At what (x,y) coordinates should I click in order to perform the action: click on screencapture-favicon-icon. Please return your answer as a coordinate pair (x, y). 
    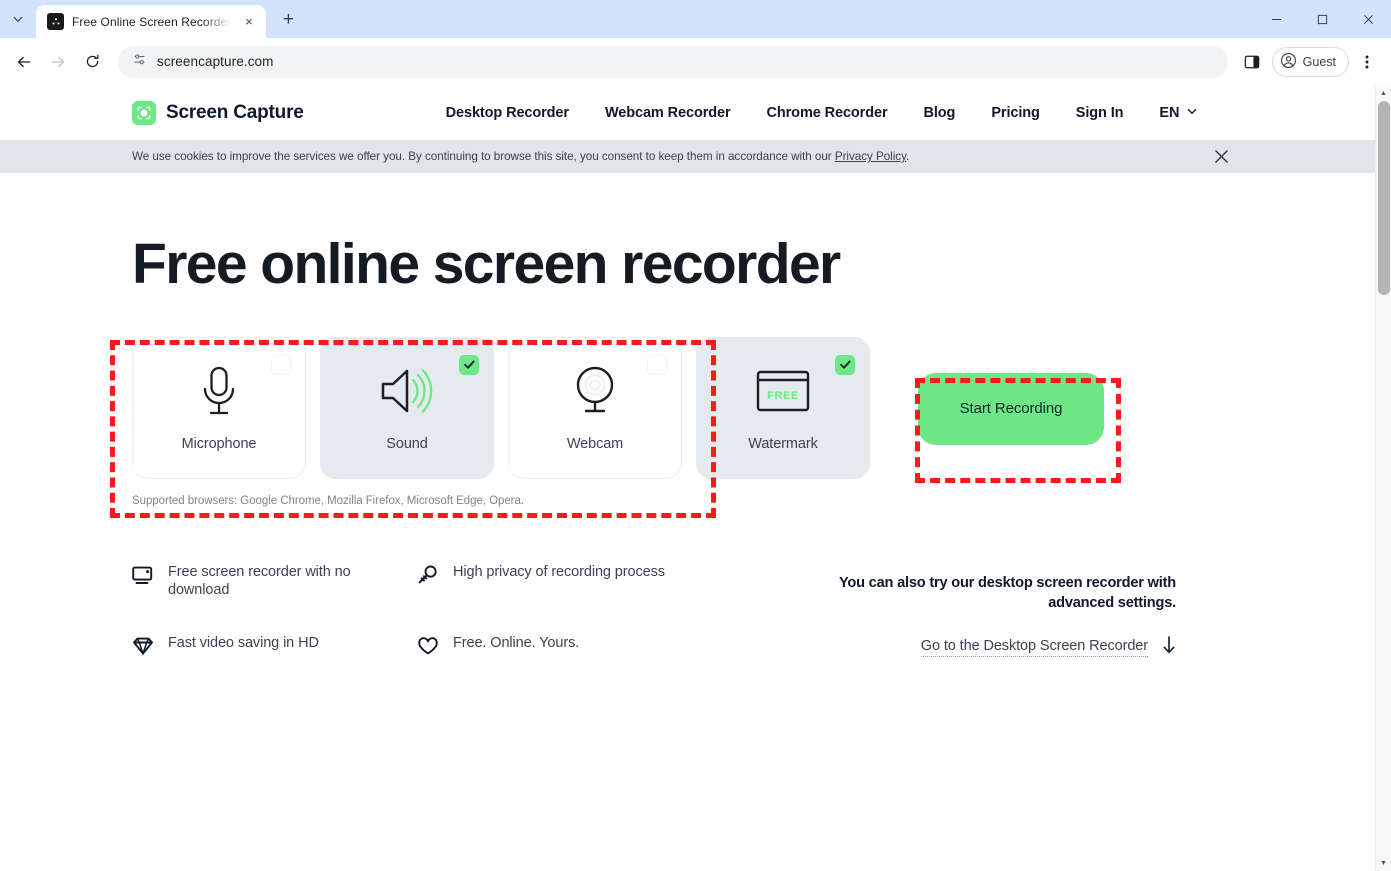
    Looking at the image, I should click on (55, 21).